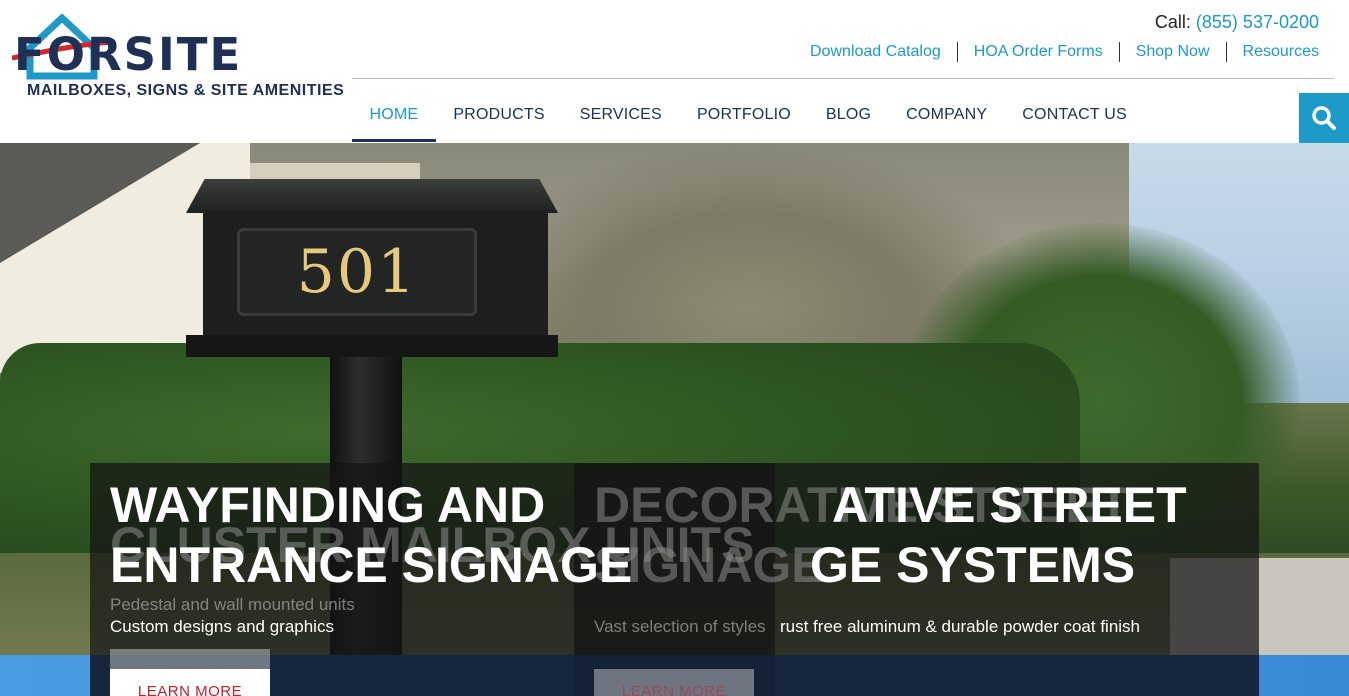 This screenshot has height=696, width=1349. What do you see at coordinates (973, 565) in the screenshot?
I see `slide-right-title-2: GE SYSTEMS` at bounding box center [973, 565].